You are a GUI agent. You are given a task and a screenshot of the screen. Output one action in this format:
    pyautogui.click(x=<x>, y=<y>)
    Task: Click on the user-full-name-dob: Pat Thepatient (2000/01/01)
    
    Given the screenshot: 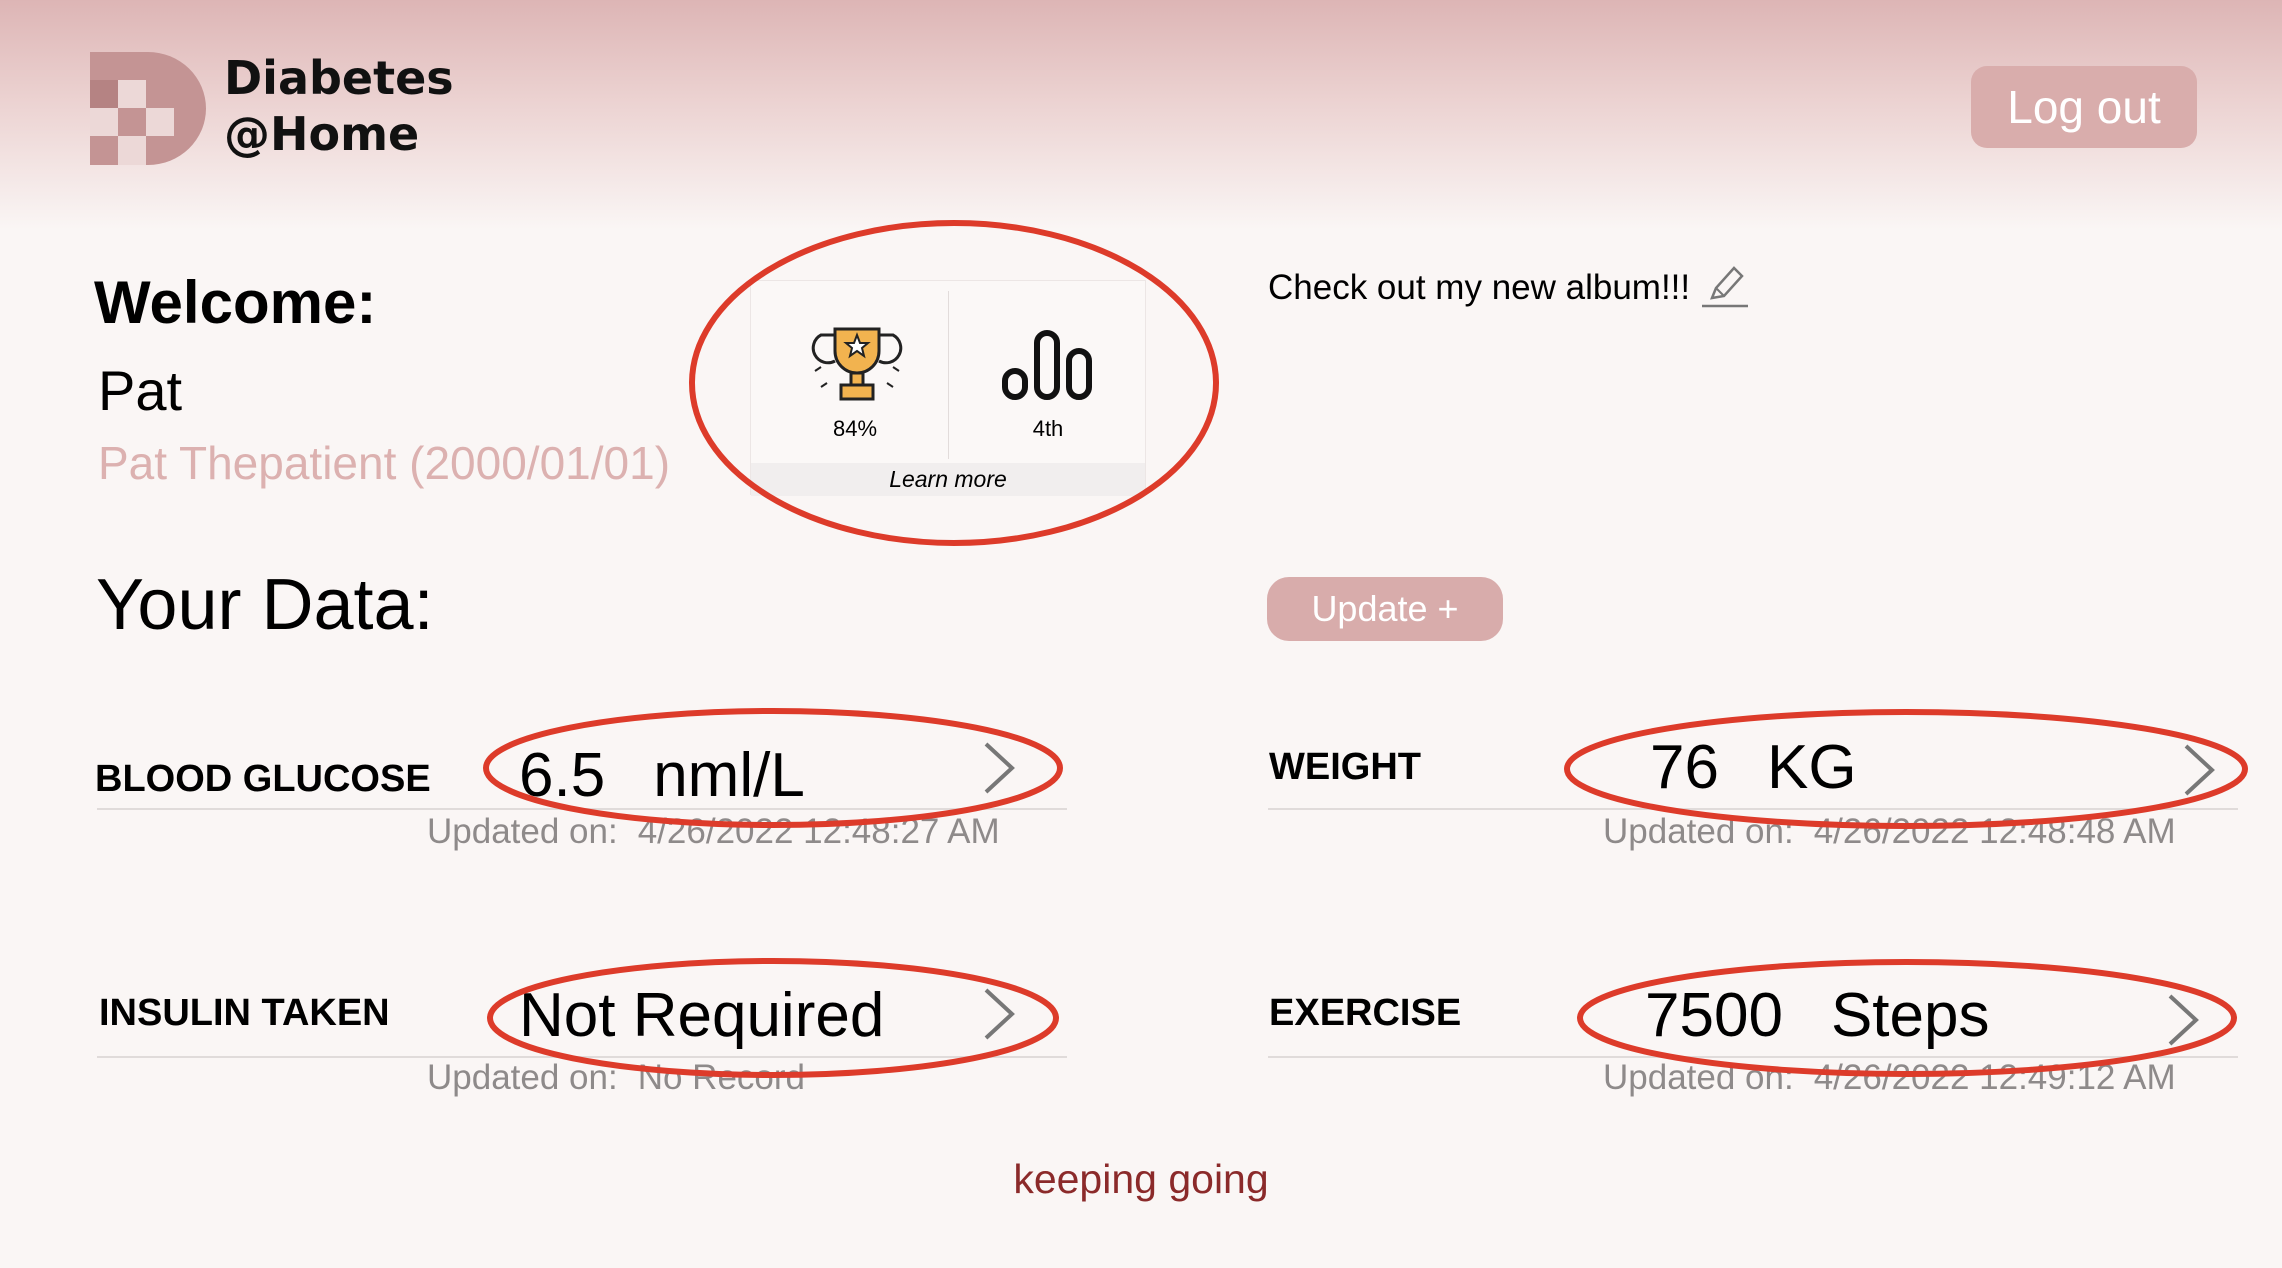 What is the action you would take?
    pyautogui.click(x=384, y=463)
    